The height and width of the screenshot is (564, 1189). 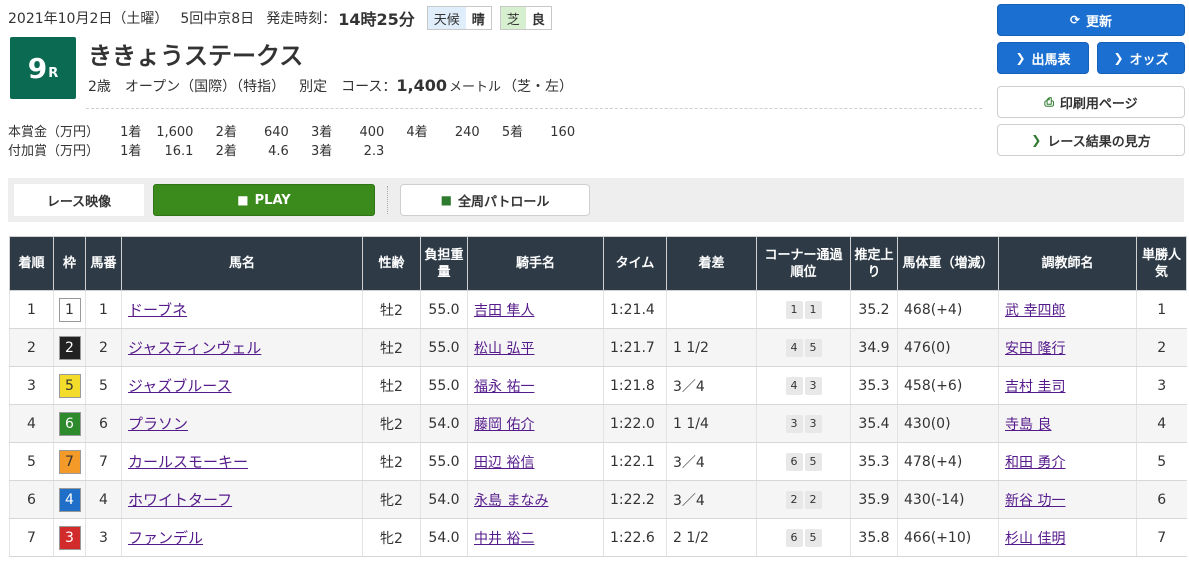 What do you see at coordinates (1161, 423) in the screenshot?
I see `popularity: 4` at bounding box center [1161, 423].